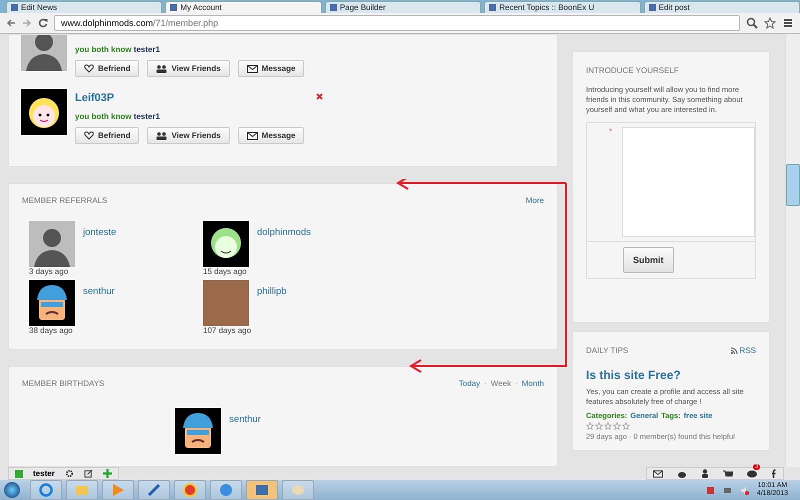 The width and height of the screenshot is (800, 500). I want to click on username-link: tester, so click(44, 473).